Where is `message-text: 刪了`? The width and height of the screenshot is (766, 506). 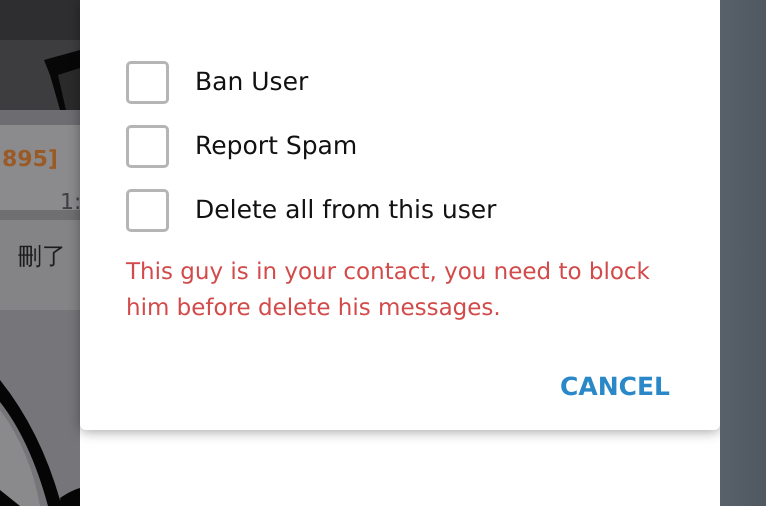 message-text: 刪了 is located at coordinates (42, 256).